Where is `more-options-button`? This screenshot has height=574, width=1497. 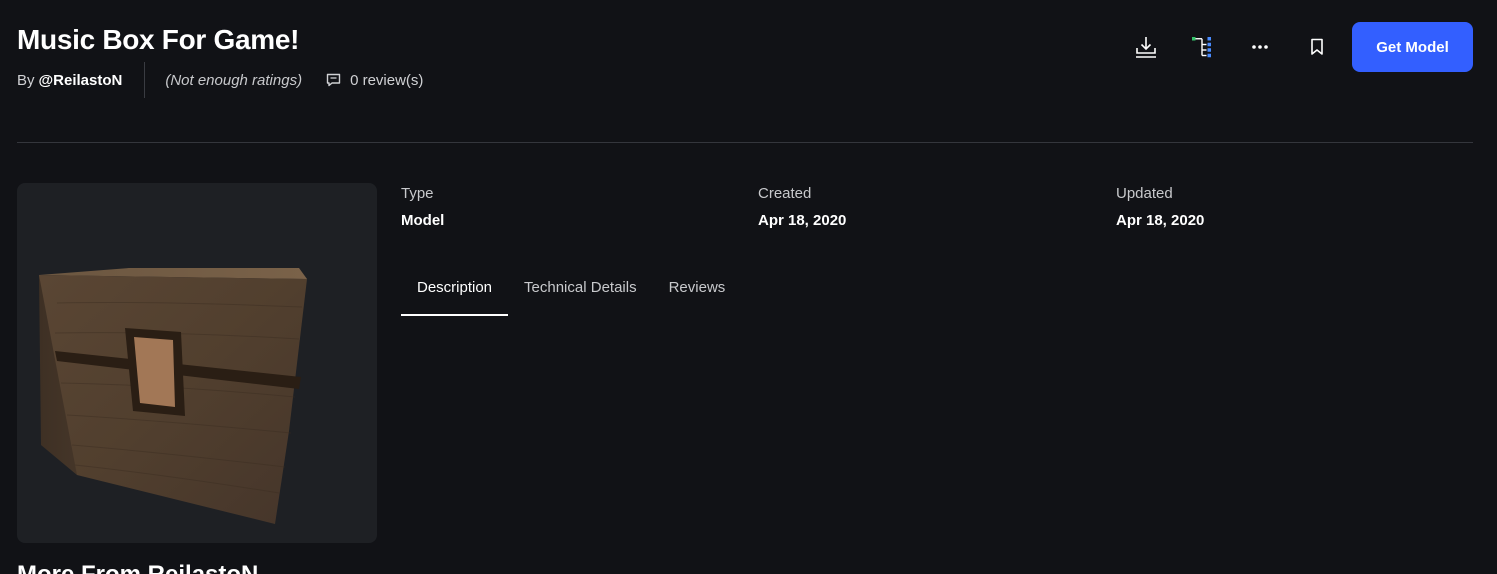
more-options-button is located at coordinates (1260, 47).